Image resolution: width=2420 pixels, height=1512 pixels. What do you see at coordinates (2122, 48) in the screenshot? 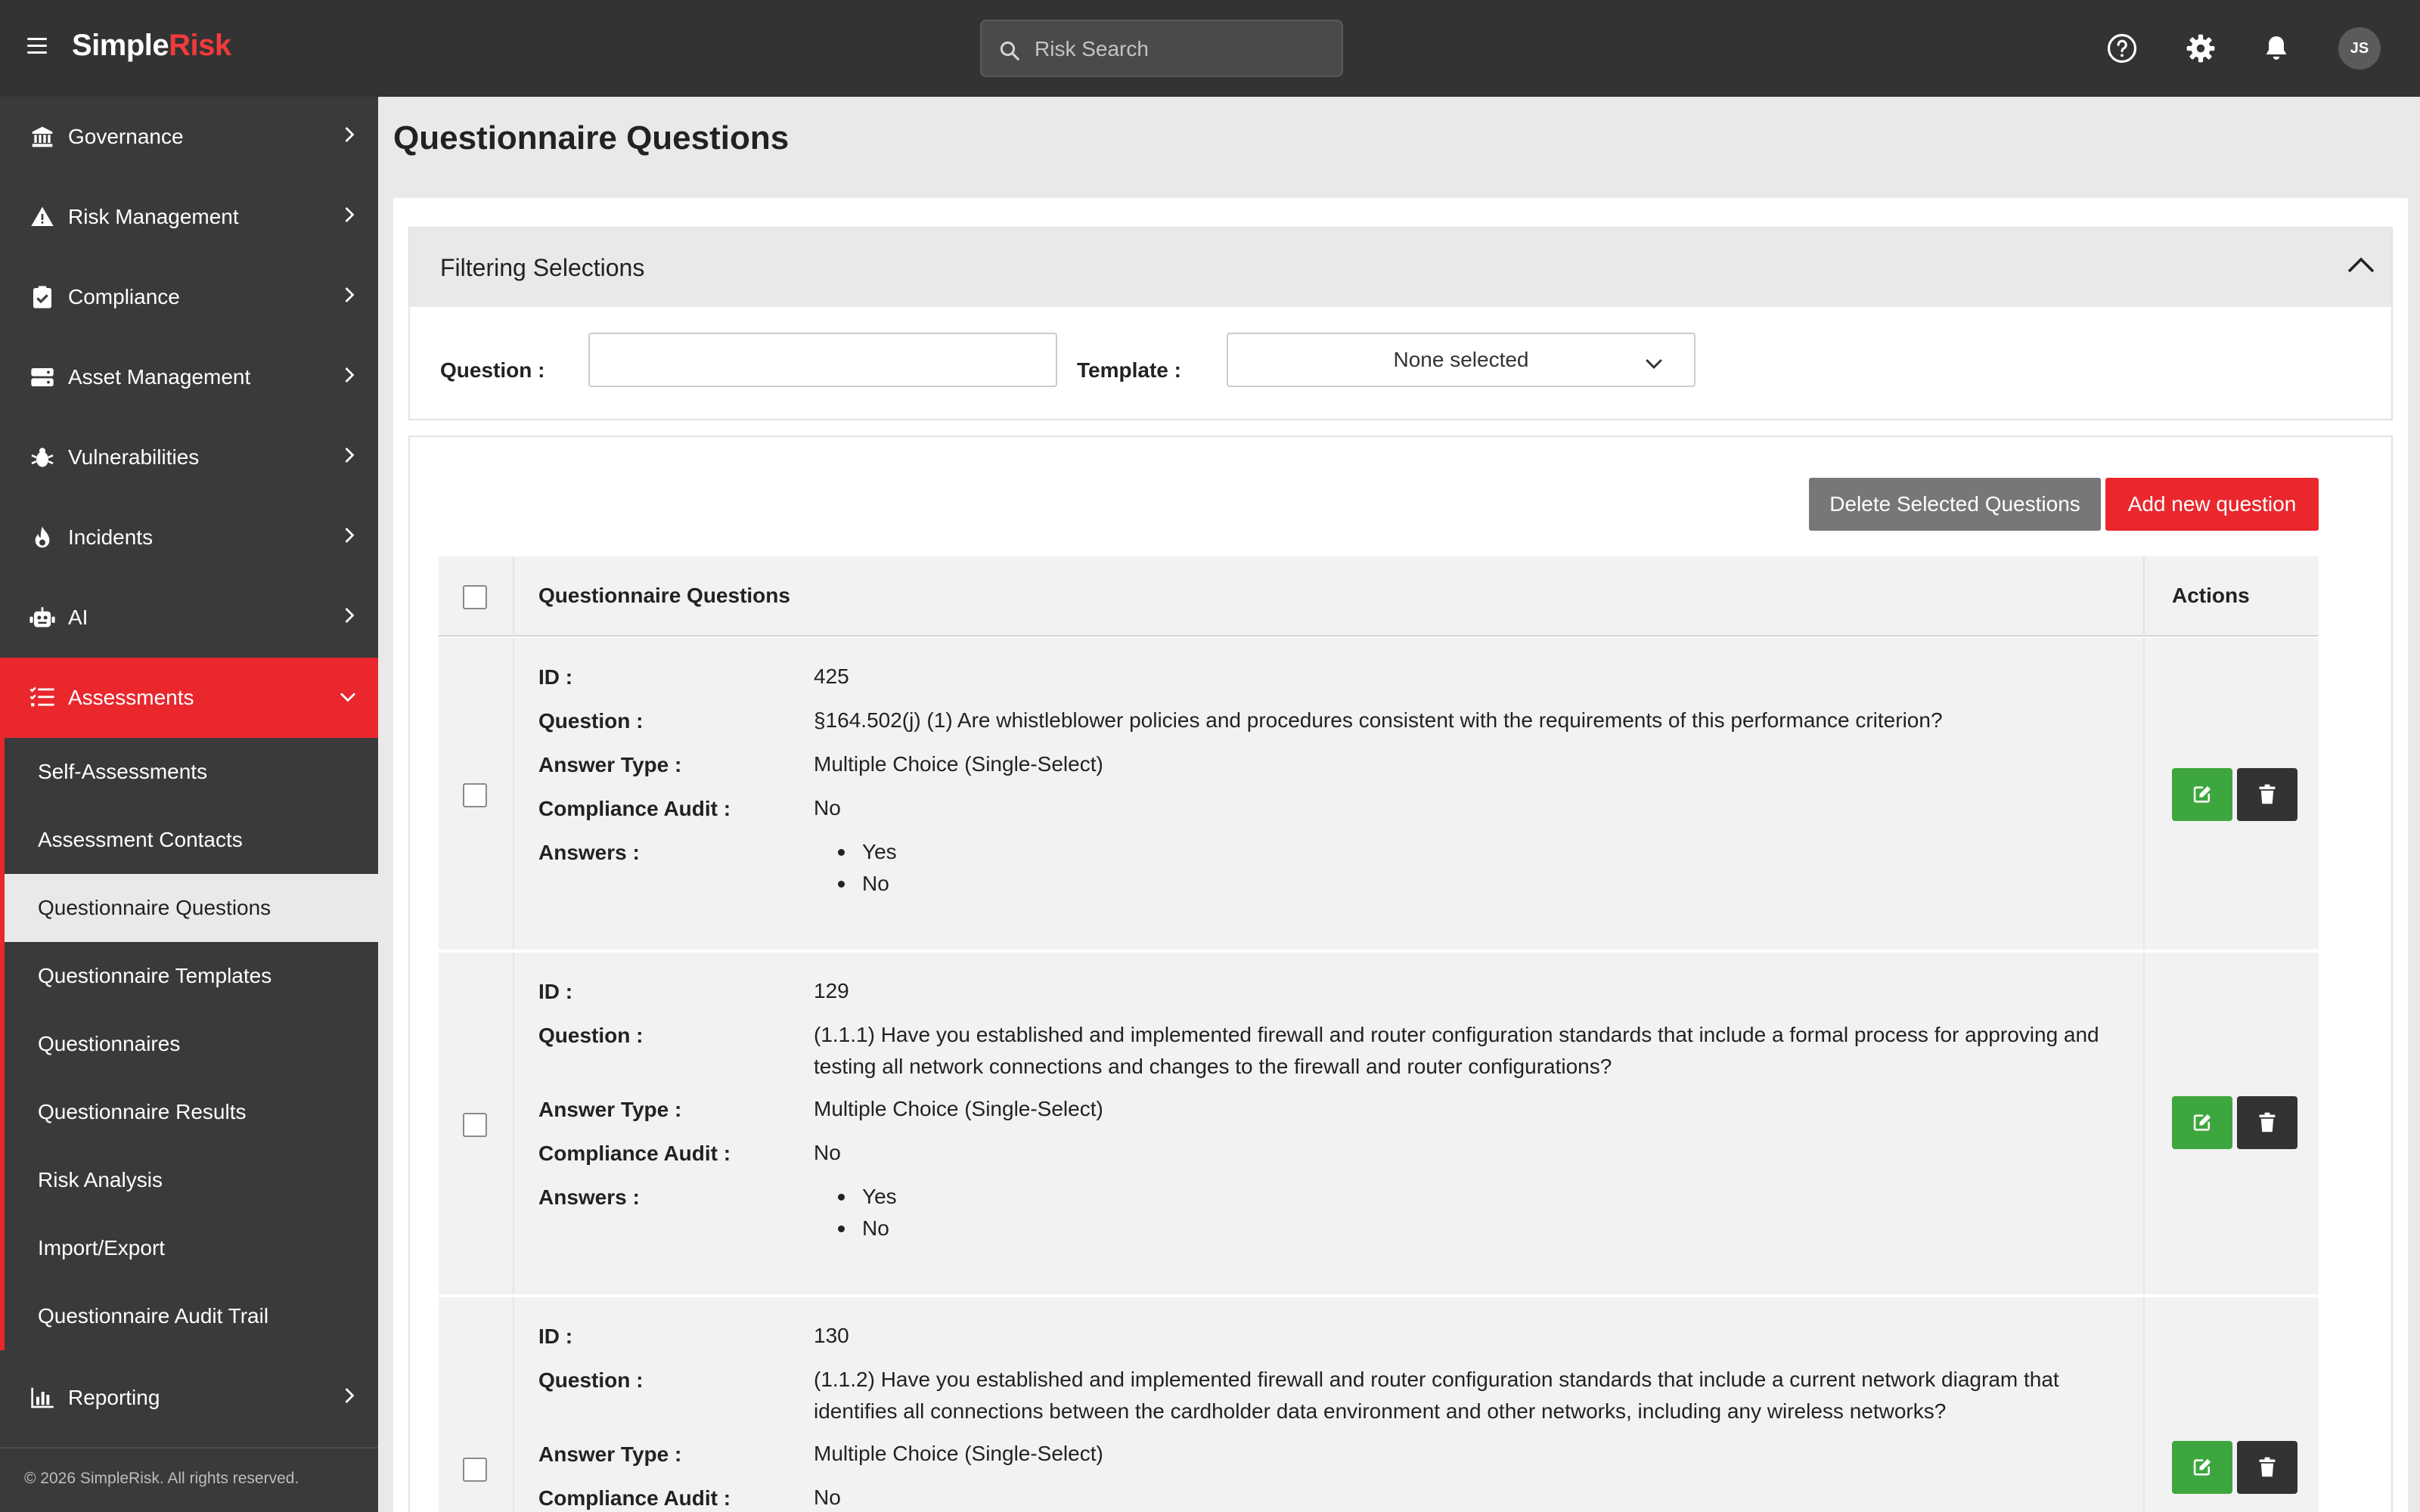
I see `help-icon` at bounding box center [2122, 48].